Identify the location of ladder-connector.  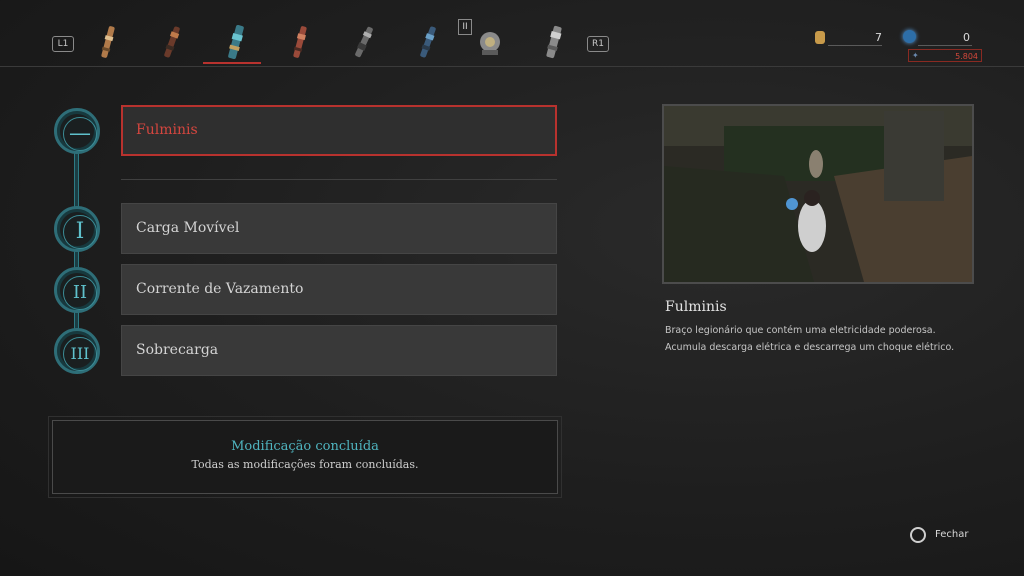
(76, 183).